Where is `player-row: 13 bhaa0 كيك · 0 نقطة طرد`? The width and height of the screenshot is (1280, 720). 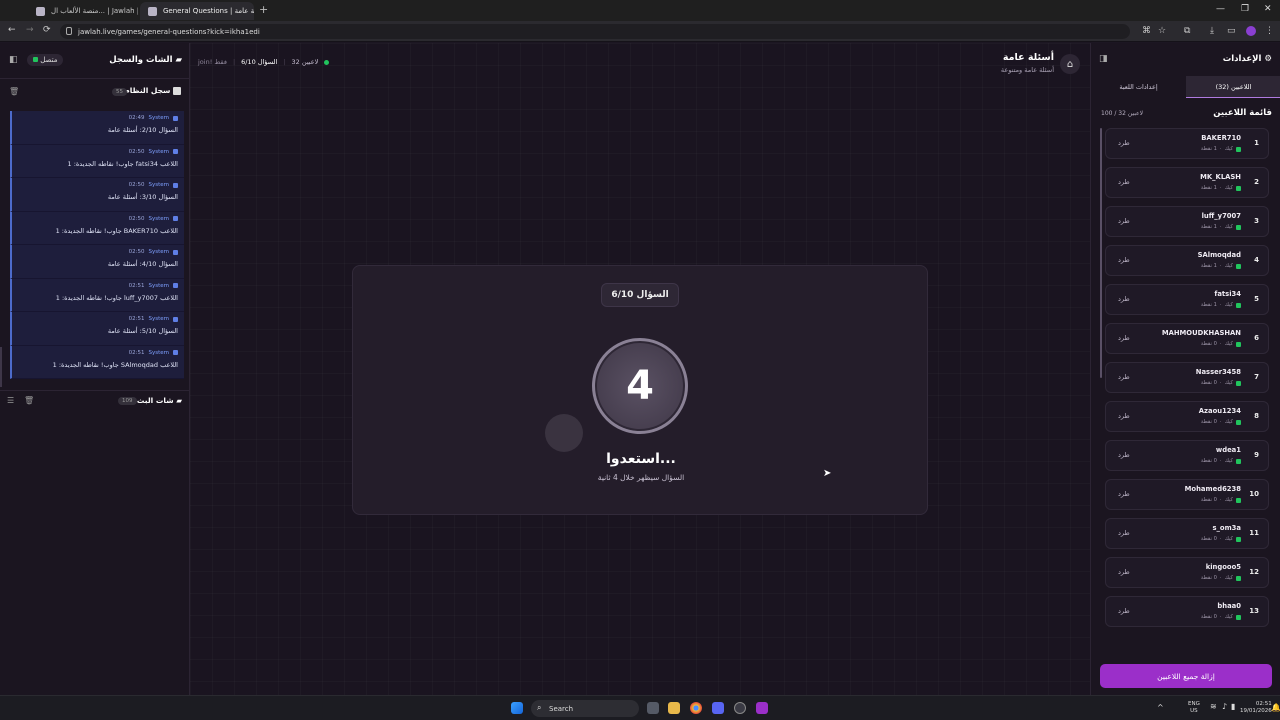
player-row: 13 bhaa0 كيك · 0 نقطة طرد is located at coordinates (1187, 611).